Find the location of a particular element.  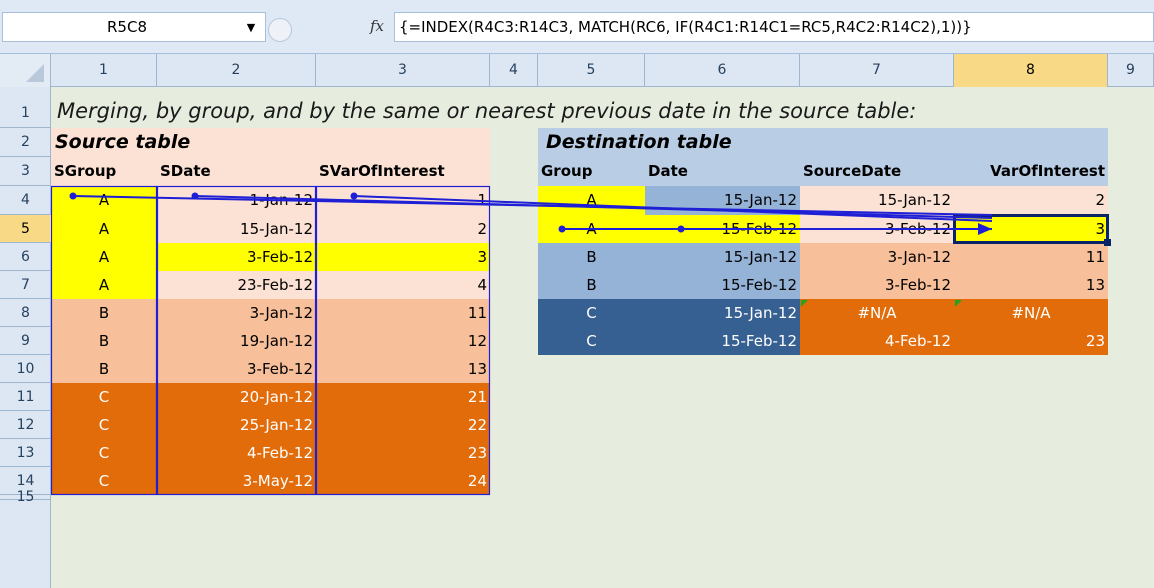

source-cell-date: 3-May-12 is located at coordinates (236, 481).